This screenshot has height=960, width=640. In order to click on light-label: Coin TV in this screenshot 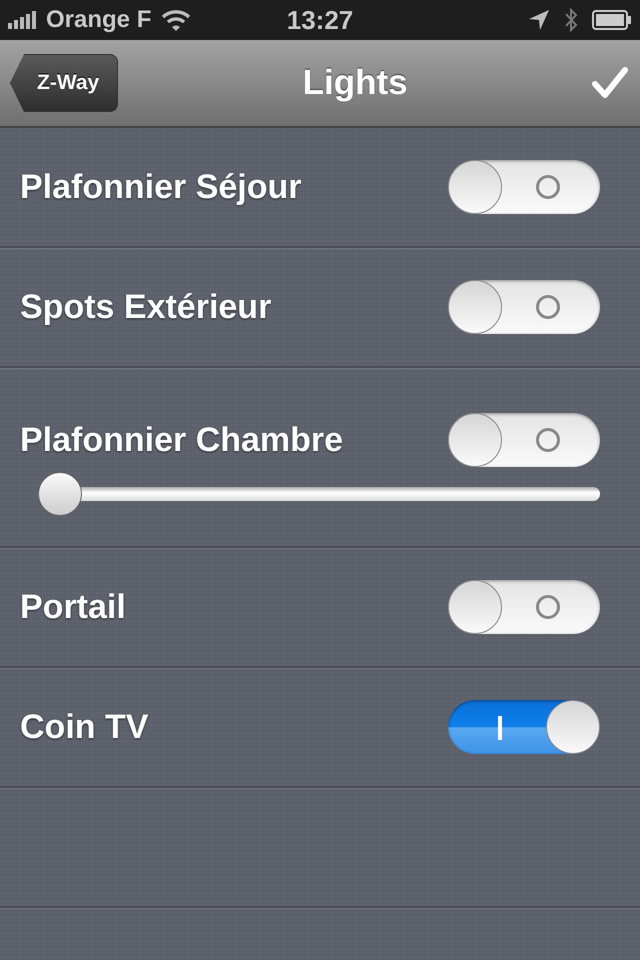, I will do `click(84, 727)`.